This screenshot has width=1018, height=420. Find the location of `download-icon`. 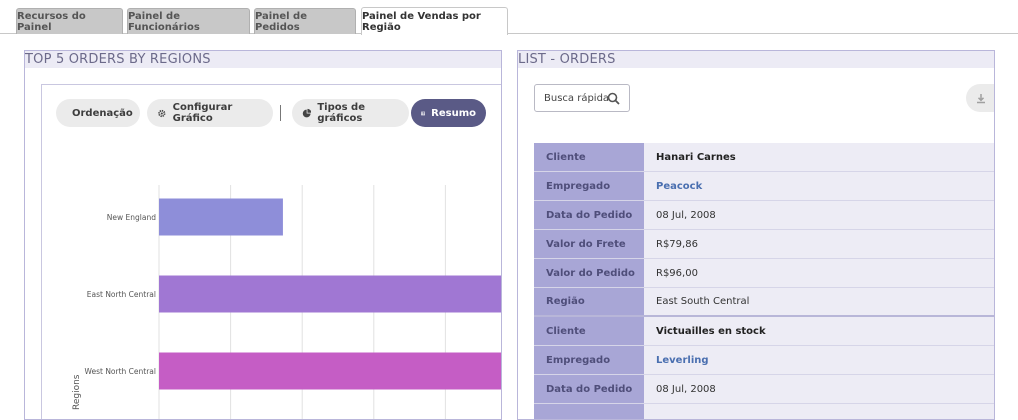

download-icon is located at coordinates (981, 98).